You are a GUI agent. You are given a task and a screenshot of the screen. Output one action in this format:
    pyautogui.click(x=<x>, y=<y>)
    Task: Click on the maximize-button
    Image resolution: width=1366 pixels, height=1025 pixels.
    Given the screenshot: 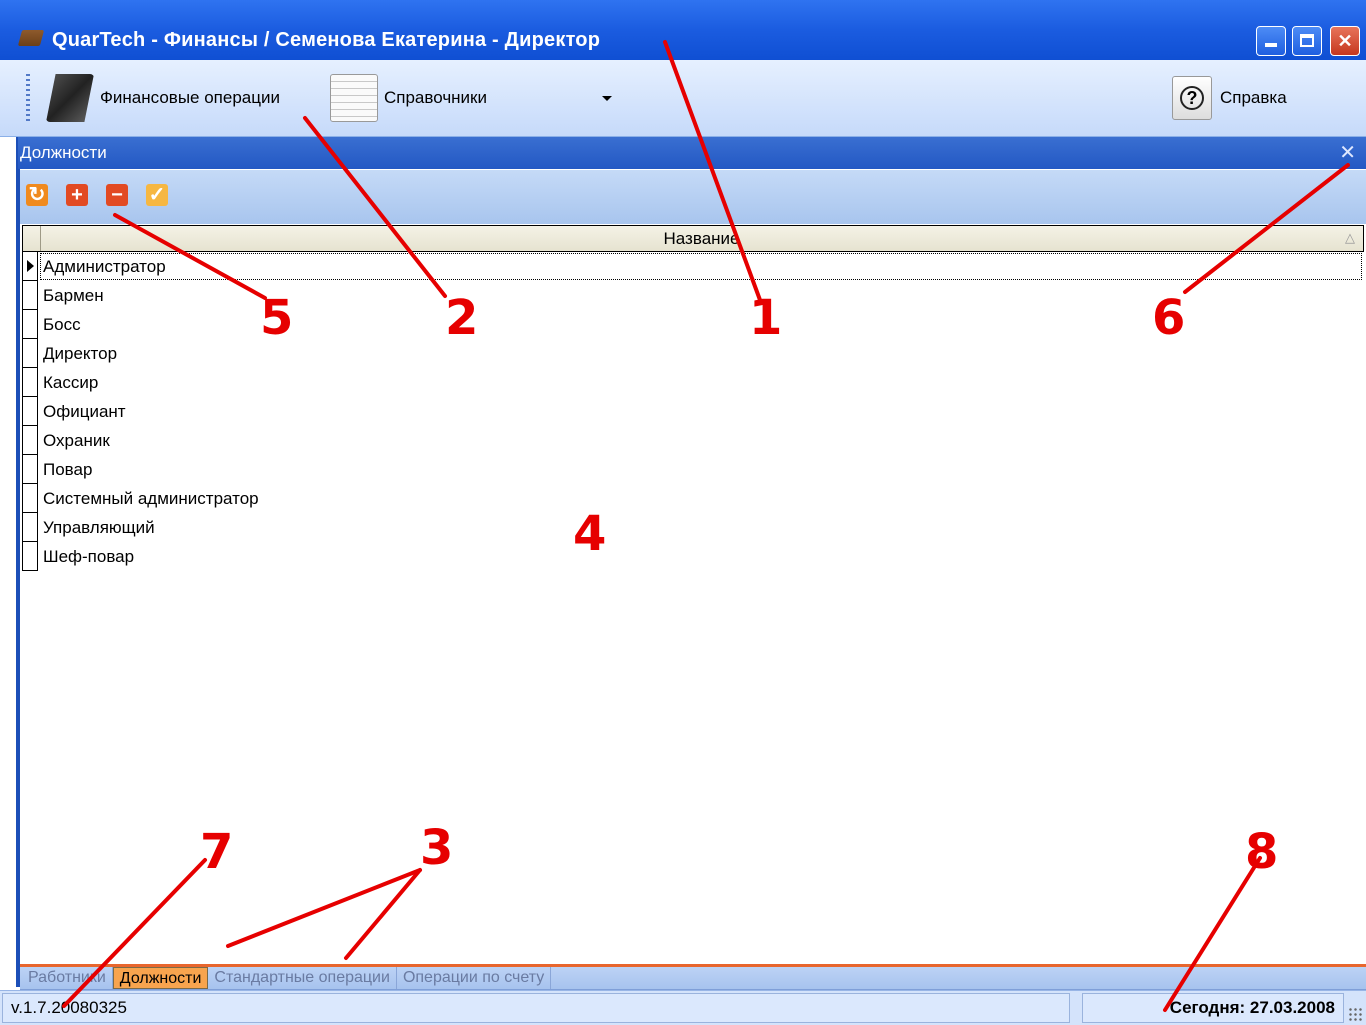 What is the action you would take?
    pyautogui.click(x=1307, y=41)
    